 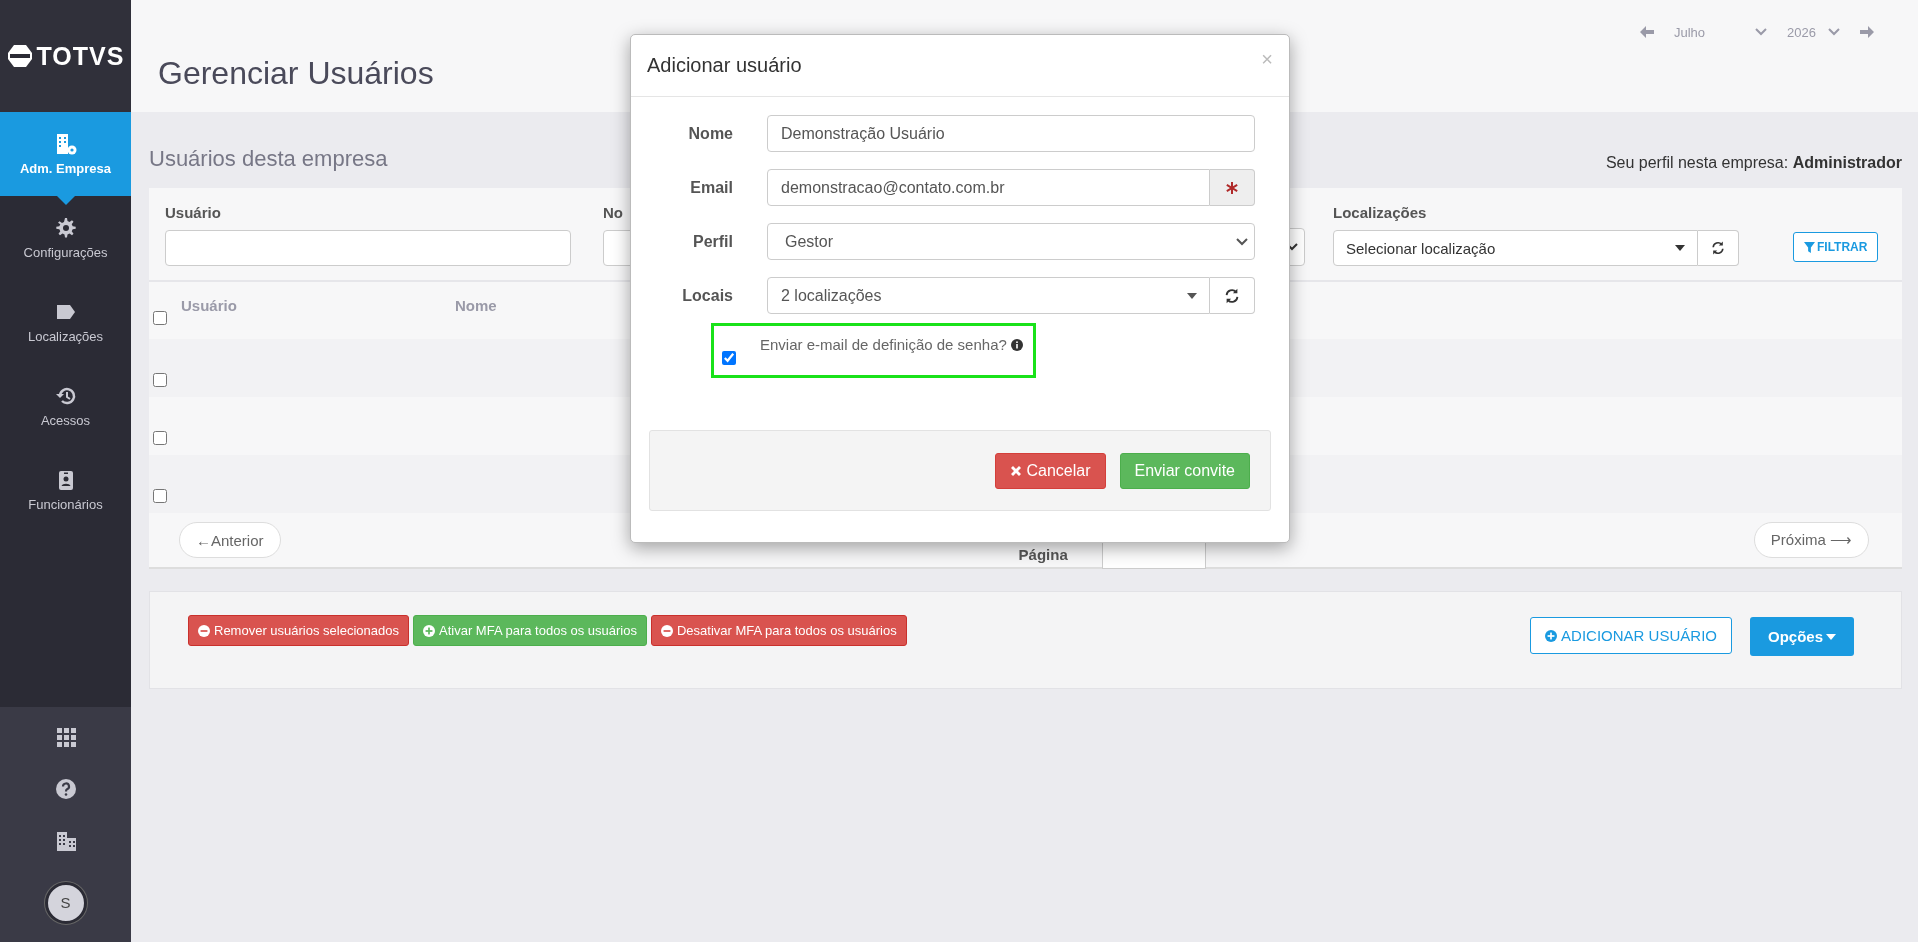 I want to click on action-button: Desativar MFA para todos os usuários, so click(x=778, y=630).